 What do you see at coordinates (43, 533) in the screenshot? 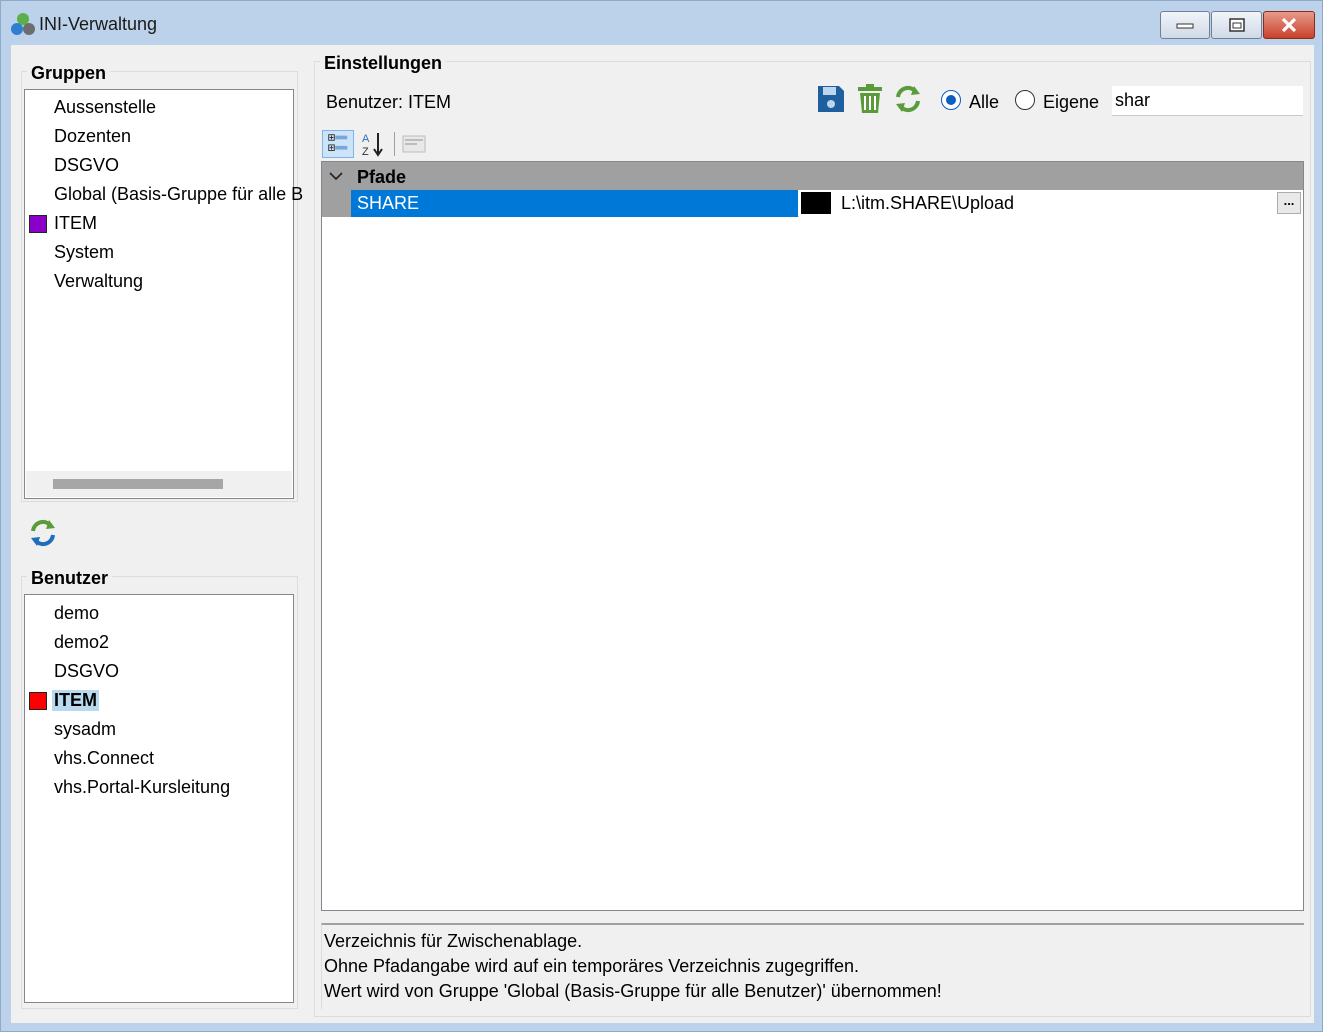
I see `refresh-groups-icon` at bounding box center [43, 533].